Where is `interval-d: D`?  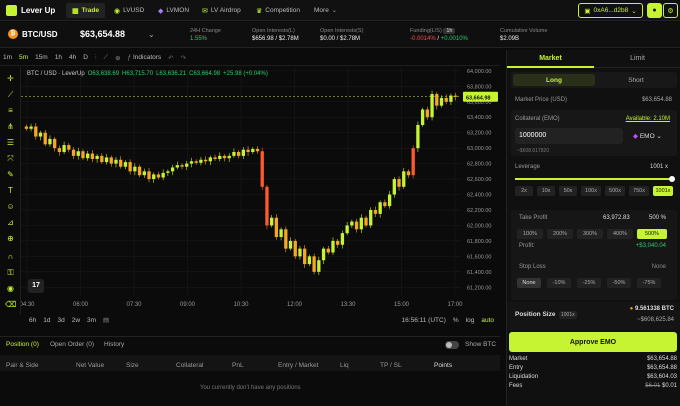 interval-d: D is located at coordinates (85, 57).